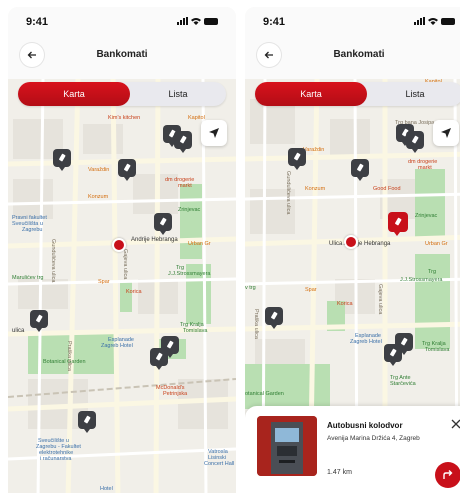 The height and width of the screenshot is (493, 460). Describe the element at coordinates (264, 394) in the screenshot. I see `map-label-botanical: otanical Garden` at that location.